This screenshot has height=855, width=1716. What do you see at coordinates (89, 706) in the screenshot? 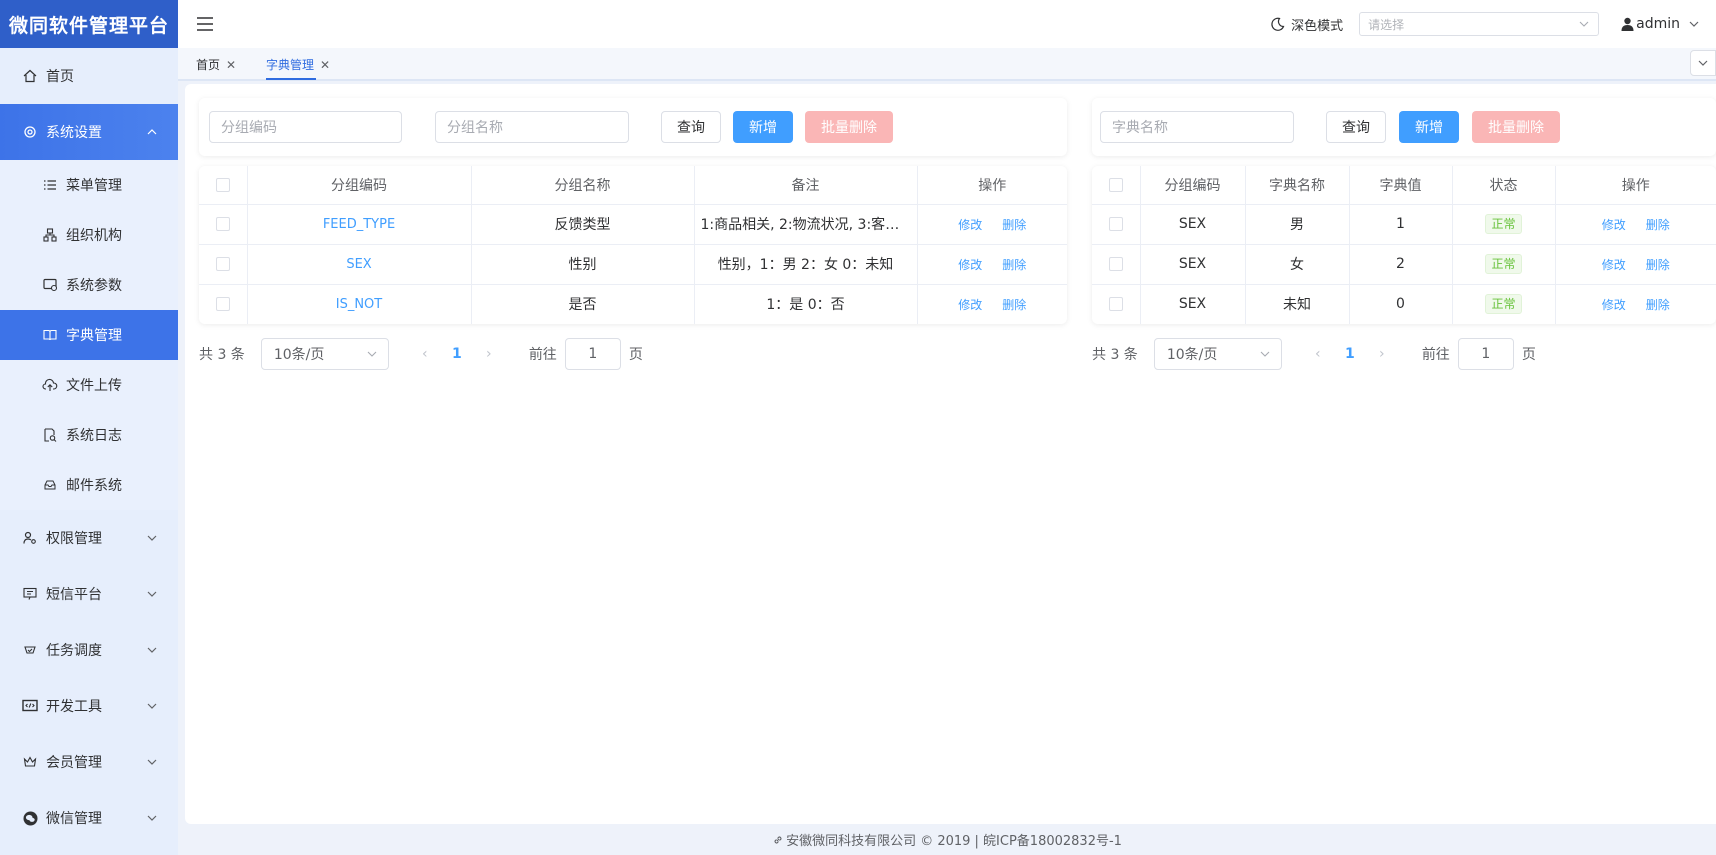
I see `sidebar-item-devtools: 开发工具` at bounding box center [89, 706].